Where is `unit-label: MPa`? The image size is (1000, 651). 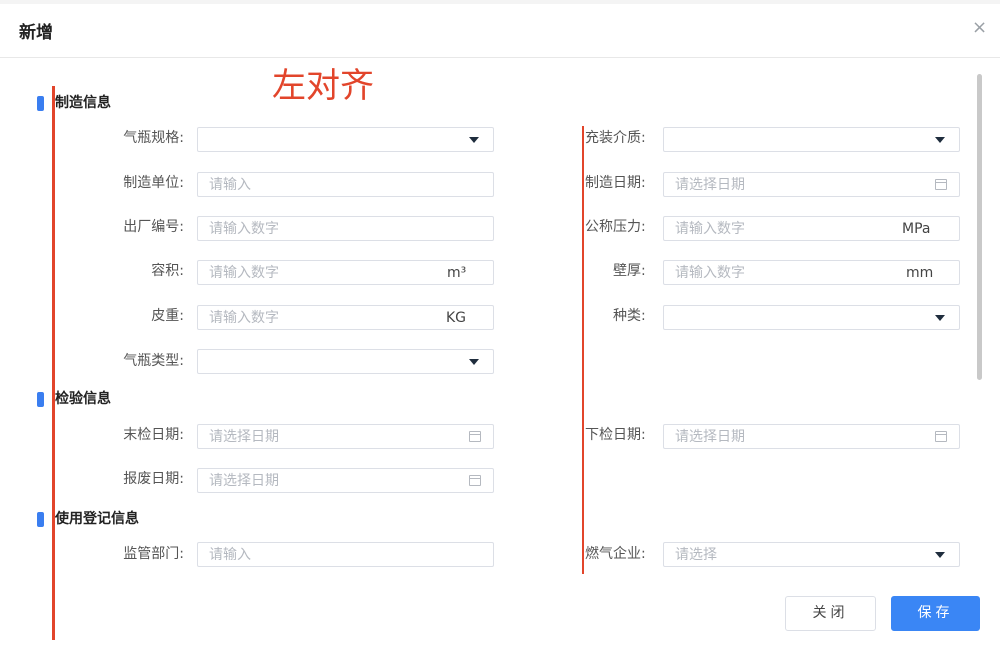 unit-label: MPa is located at coordinates (916, 229).